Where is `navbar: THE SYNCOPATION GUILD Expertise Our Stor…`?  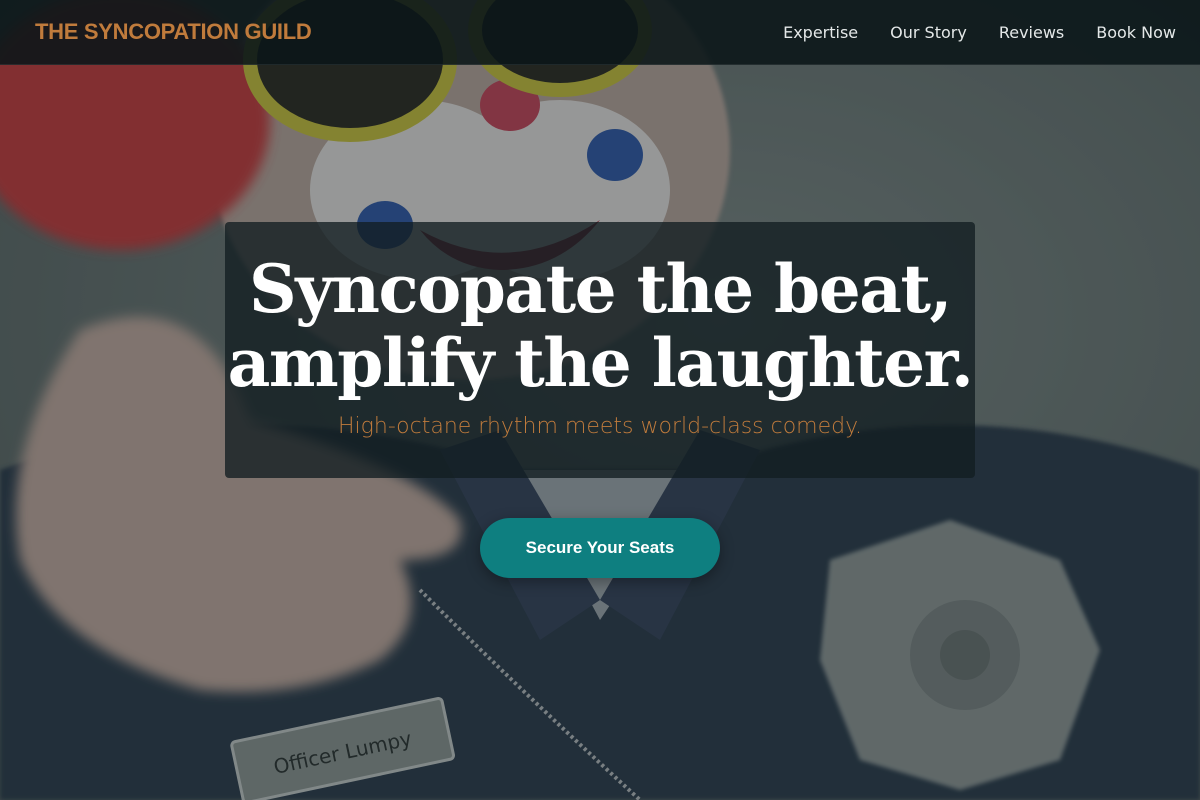
navbar: THE SYNCOPATION GUILD Expertise Our Stor… is located at coordinates (600, 32).